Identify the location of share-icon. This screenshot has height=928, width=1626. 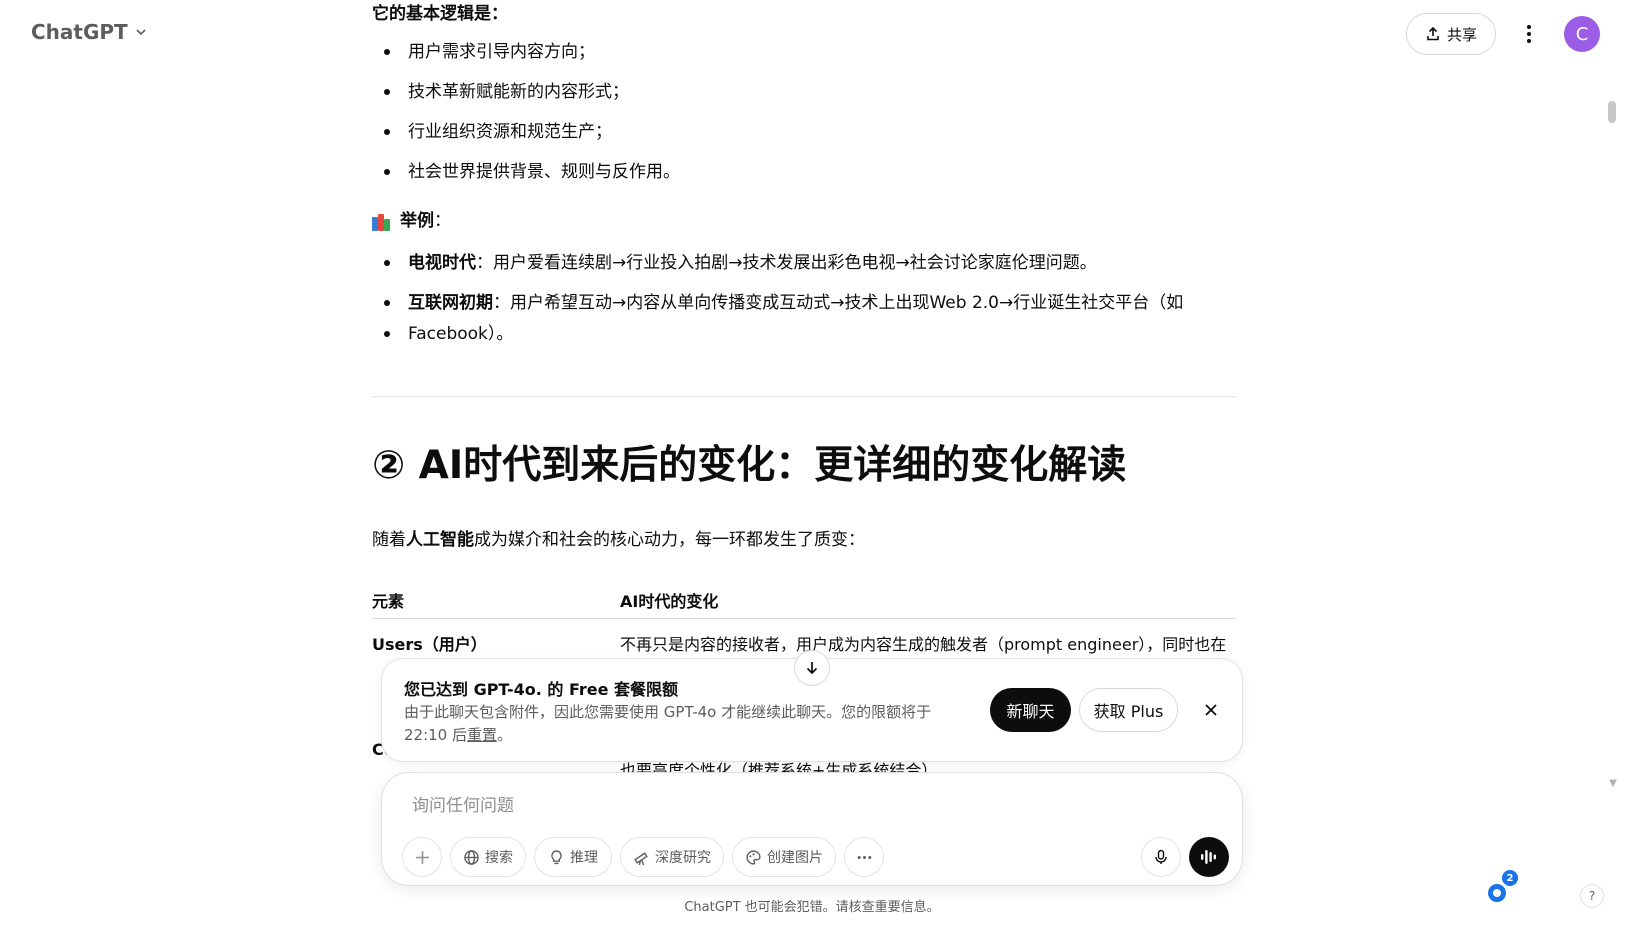
(1433, 33).